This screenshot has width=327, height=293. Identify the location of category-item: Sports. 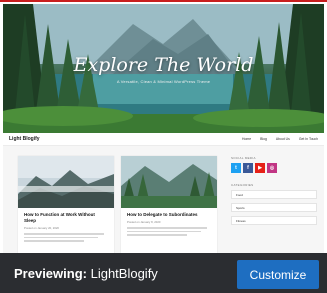
(274, 207).